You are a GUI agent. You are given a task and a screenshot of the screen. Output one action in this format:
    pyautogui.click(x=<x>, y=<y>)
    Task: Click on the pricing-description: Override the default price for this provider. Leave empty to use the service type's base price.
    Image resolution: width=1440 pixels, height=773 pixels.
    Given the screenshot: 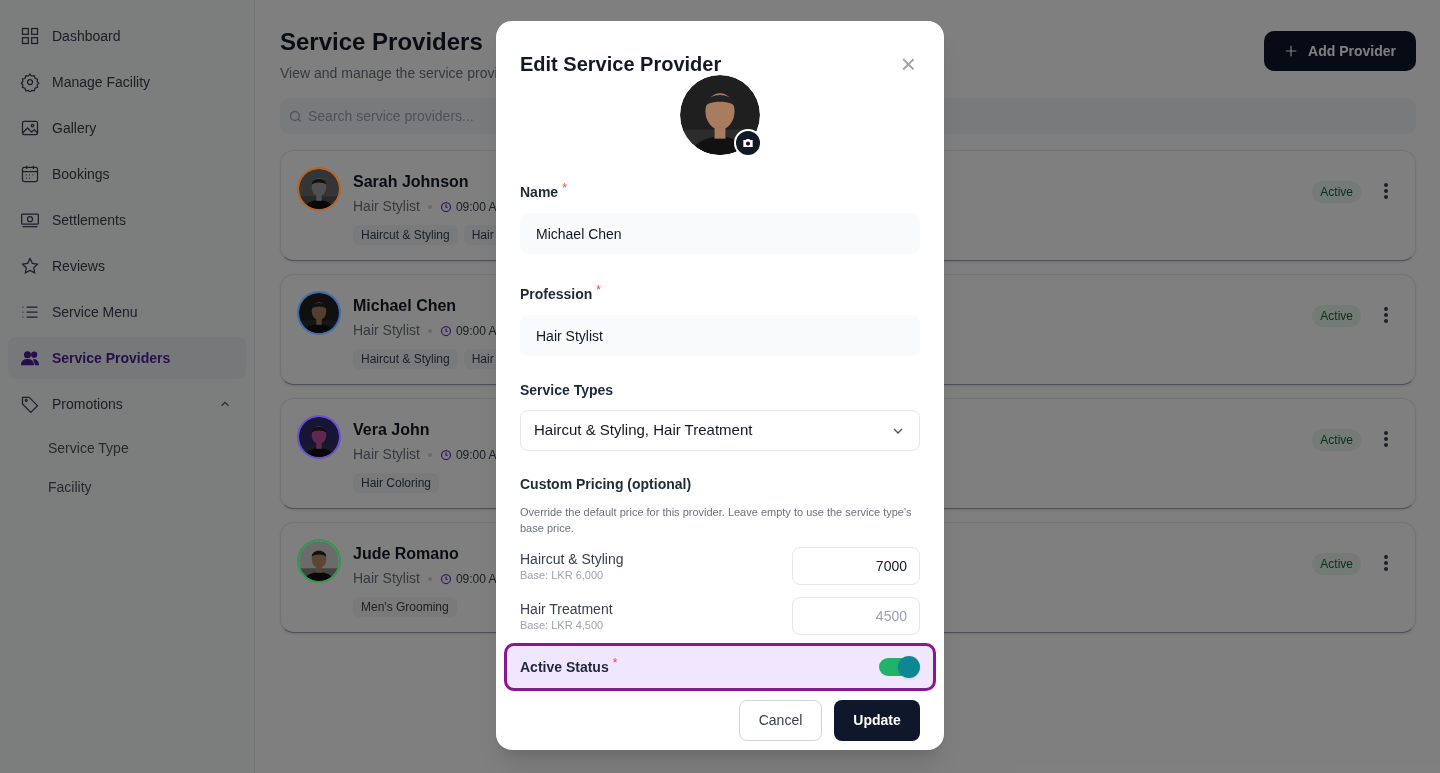 What is the action you would take?
    pyautogui.click(x=716, y=520)
    